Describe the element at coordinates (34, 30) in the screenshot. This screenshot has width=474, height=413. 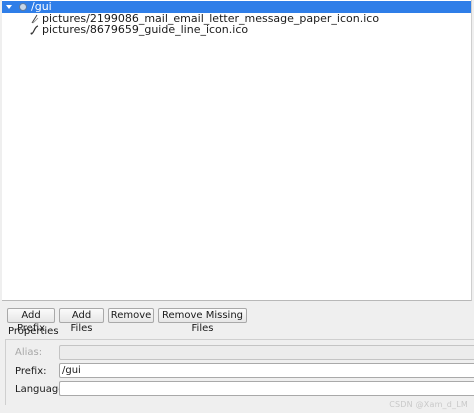
I see `guide-line-file-icon` at that location.